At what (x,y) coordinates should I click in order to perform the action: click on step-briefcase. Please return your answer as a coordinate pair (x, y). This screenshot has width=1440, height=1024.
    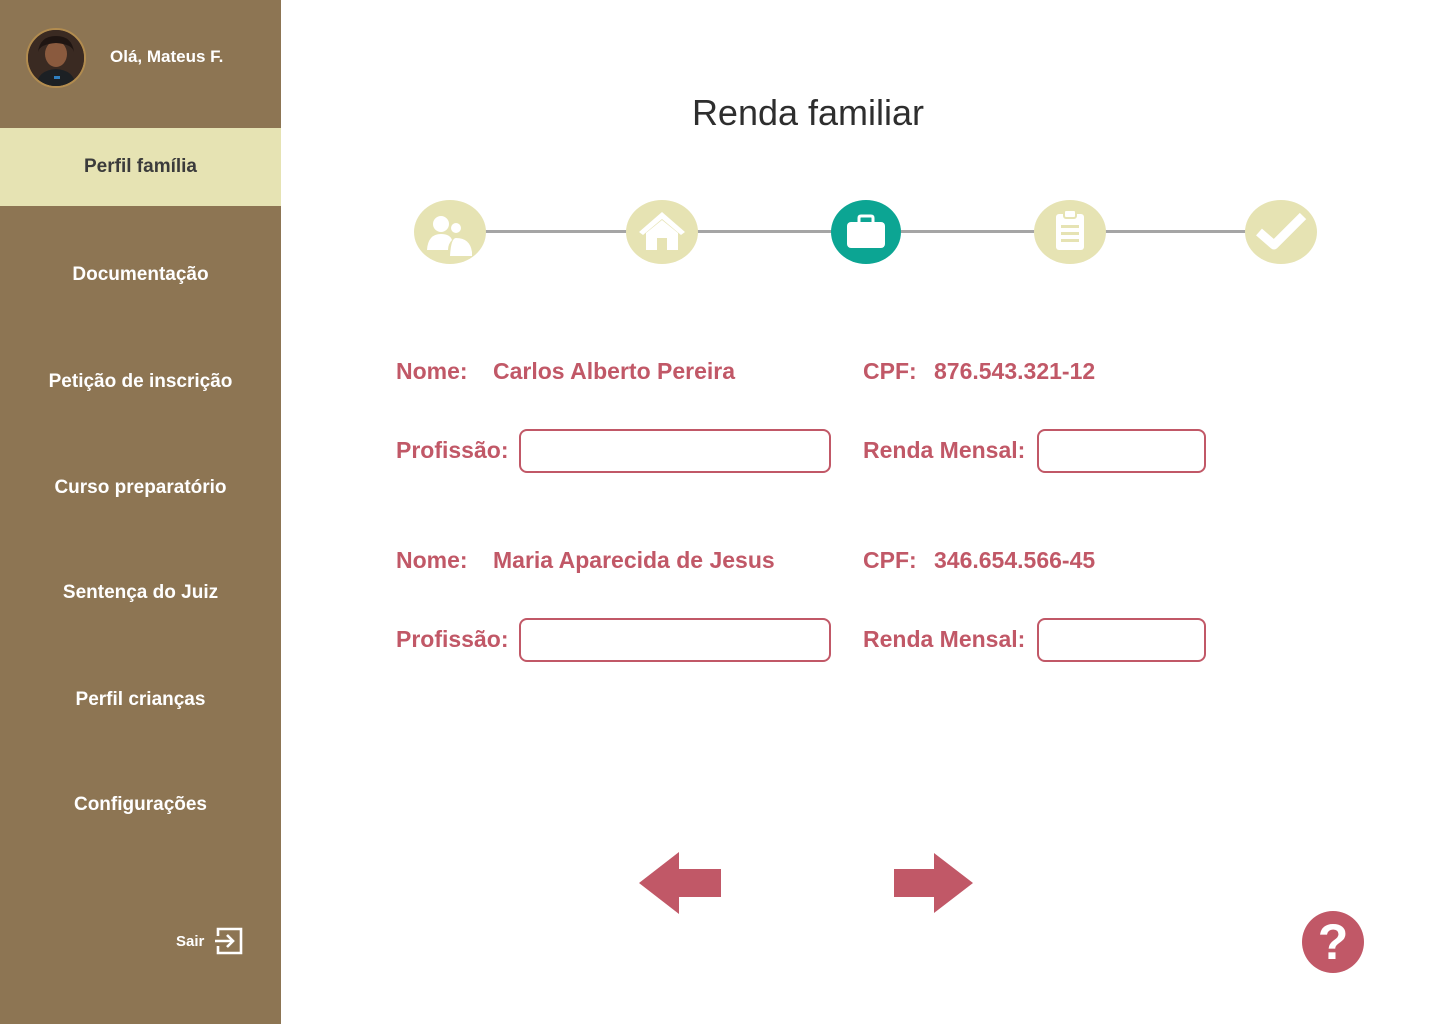
    Looking at the image, I should click on (866, 232).